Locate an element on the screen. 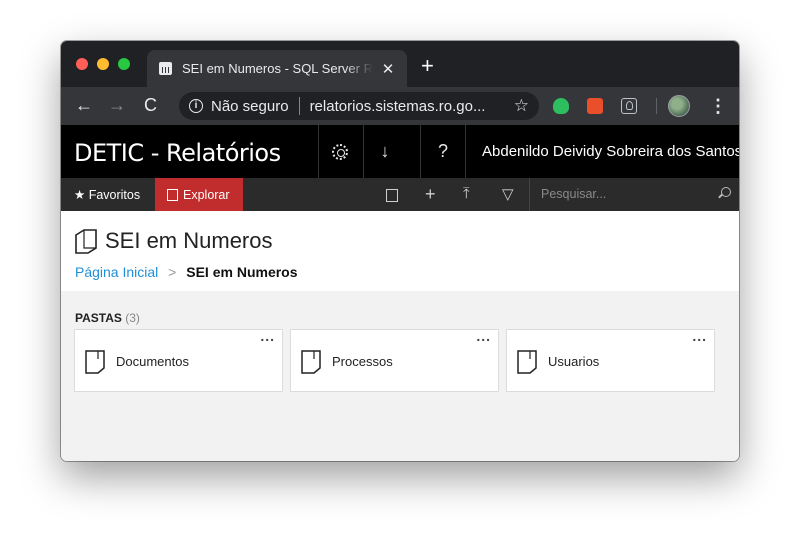 The image size is (800, 542). report-favicon-icon is located at coordinates (165, 68).